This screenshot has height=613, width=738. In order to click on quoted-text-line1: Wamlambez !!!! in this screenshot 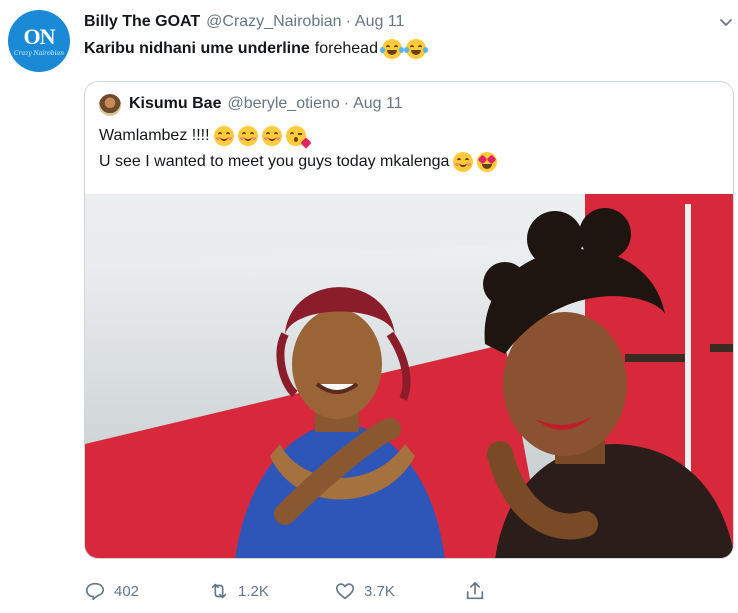, I will do `click(205, 137)`.